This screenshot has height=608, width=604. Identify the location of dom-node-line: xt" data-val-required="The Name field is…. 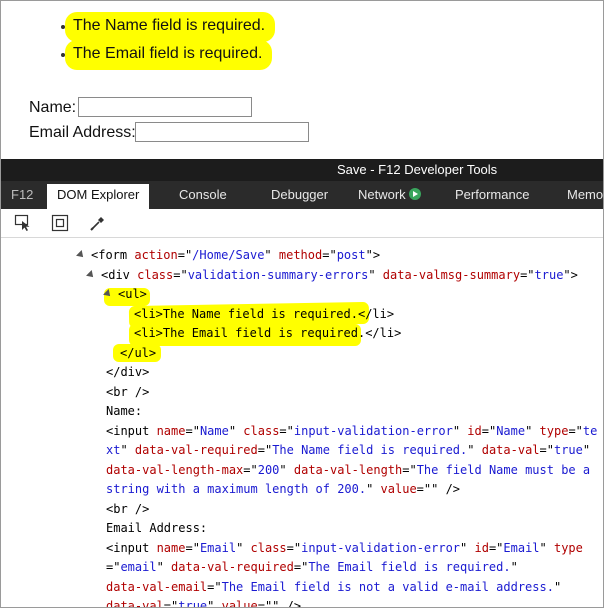
(348, 450).